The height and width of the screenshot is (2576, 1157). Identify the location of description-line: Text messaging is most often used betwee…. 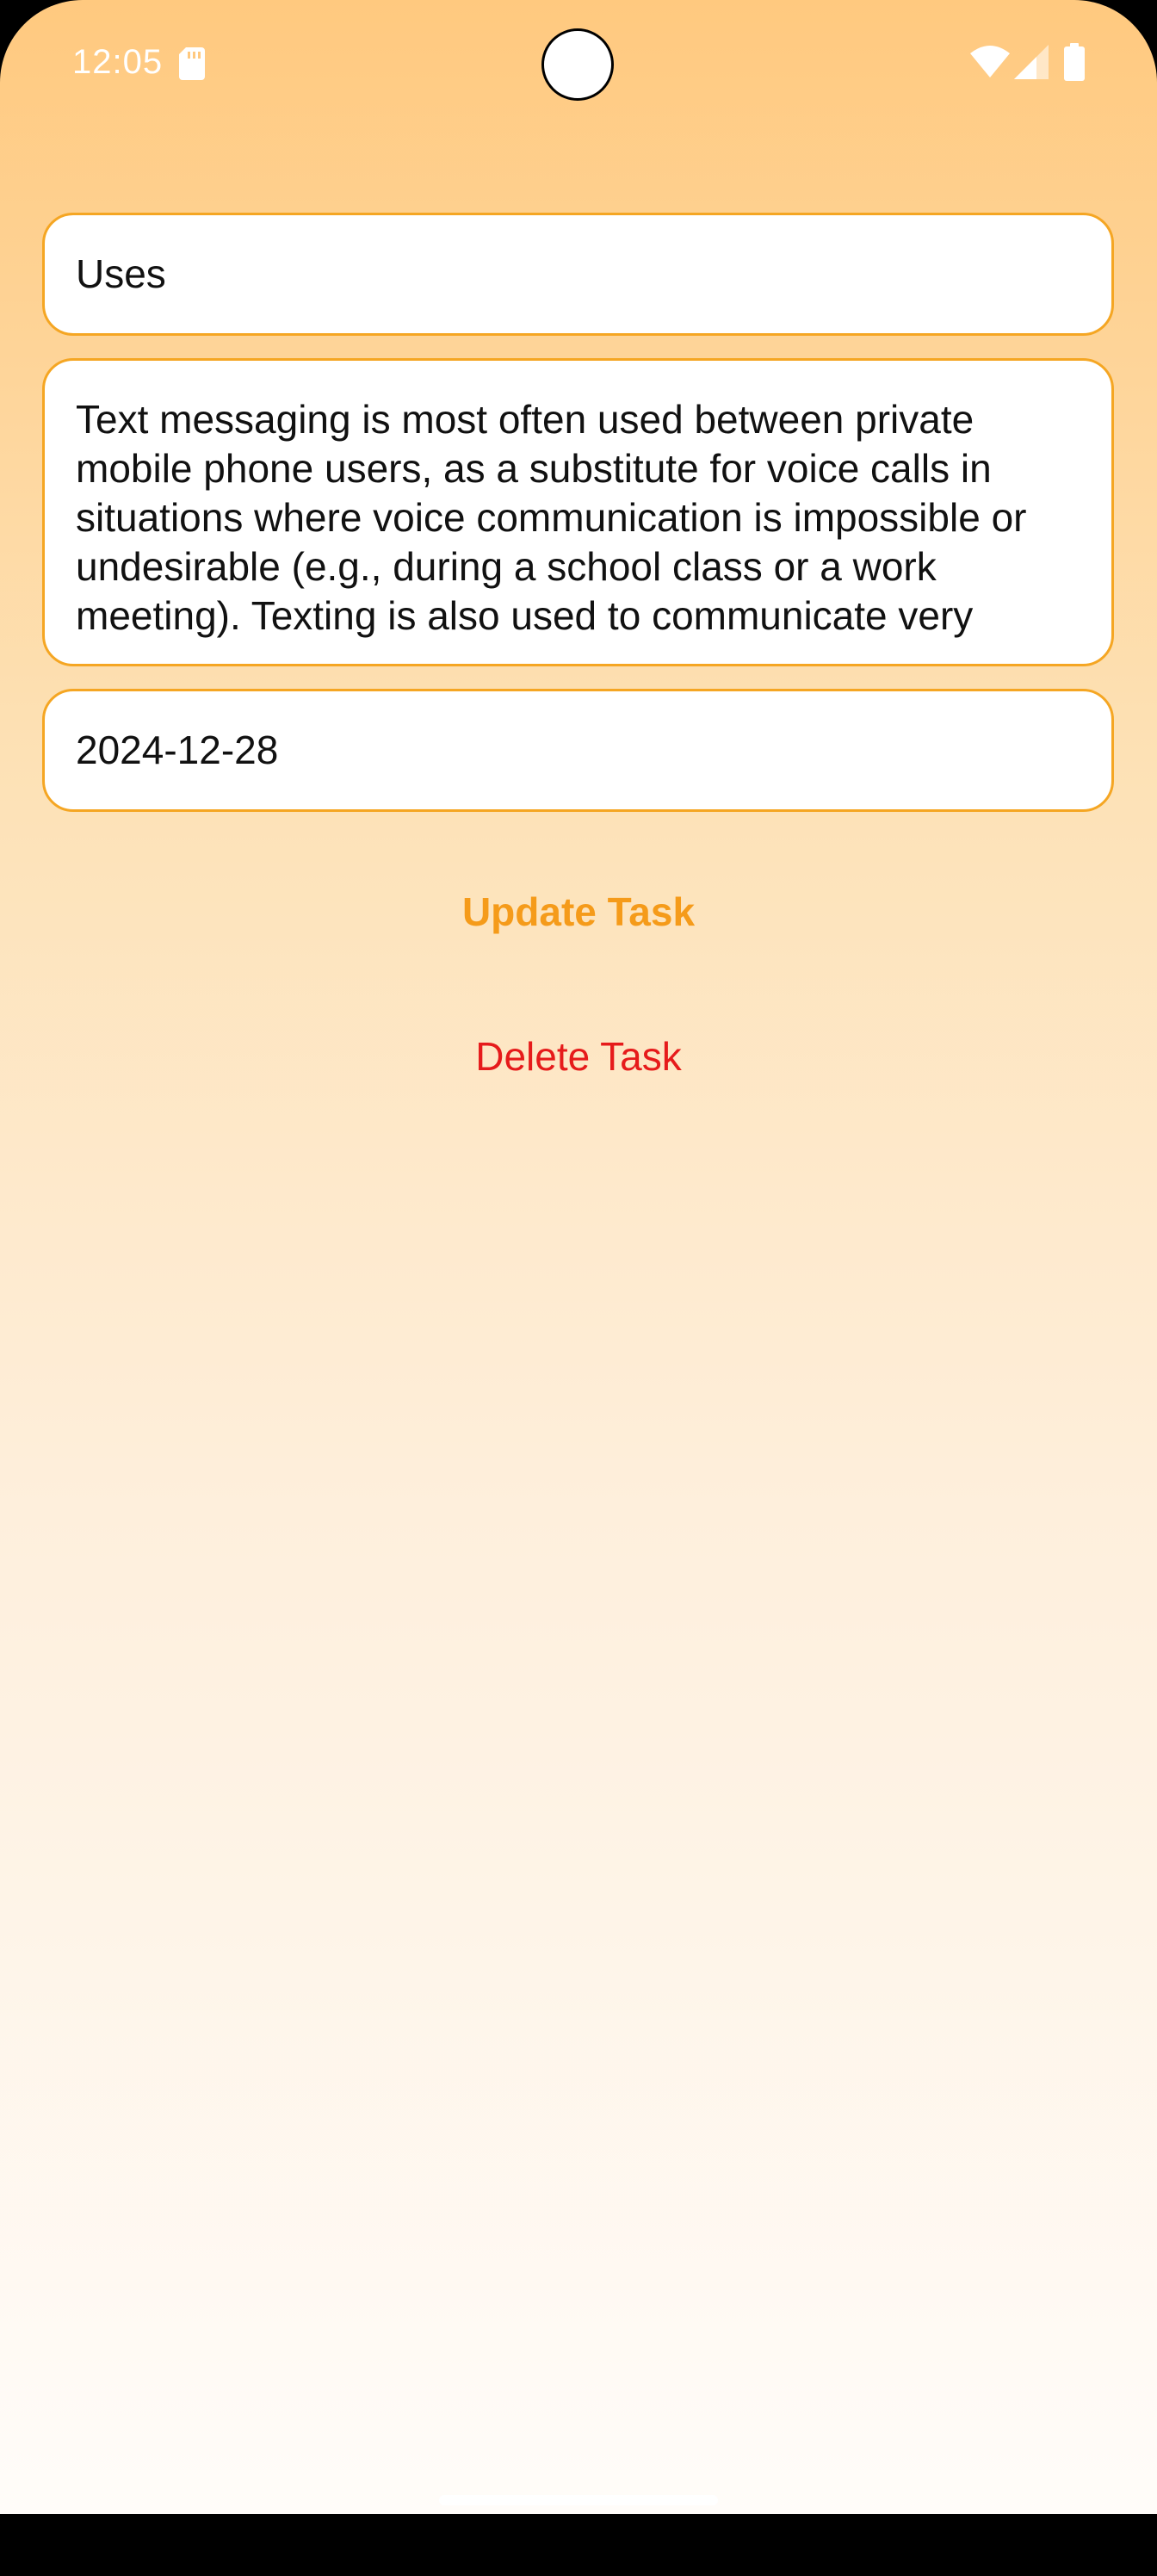
(525, 419).